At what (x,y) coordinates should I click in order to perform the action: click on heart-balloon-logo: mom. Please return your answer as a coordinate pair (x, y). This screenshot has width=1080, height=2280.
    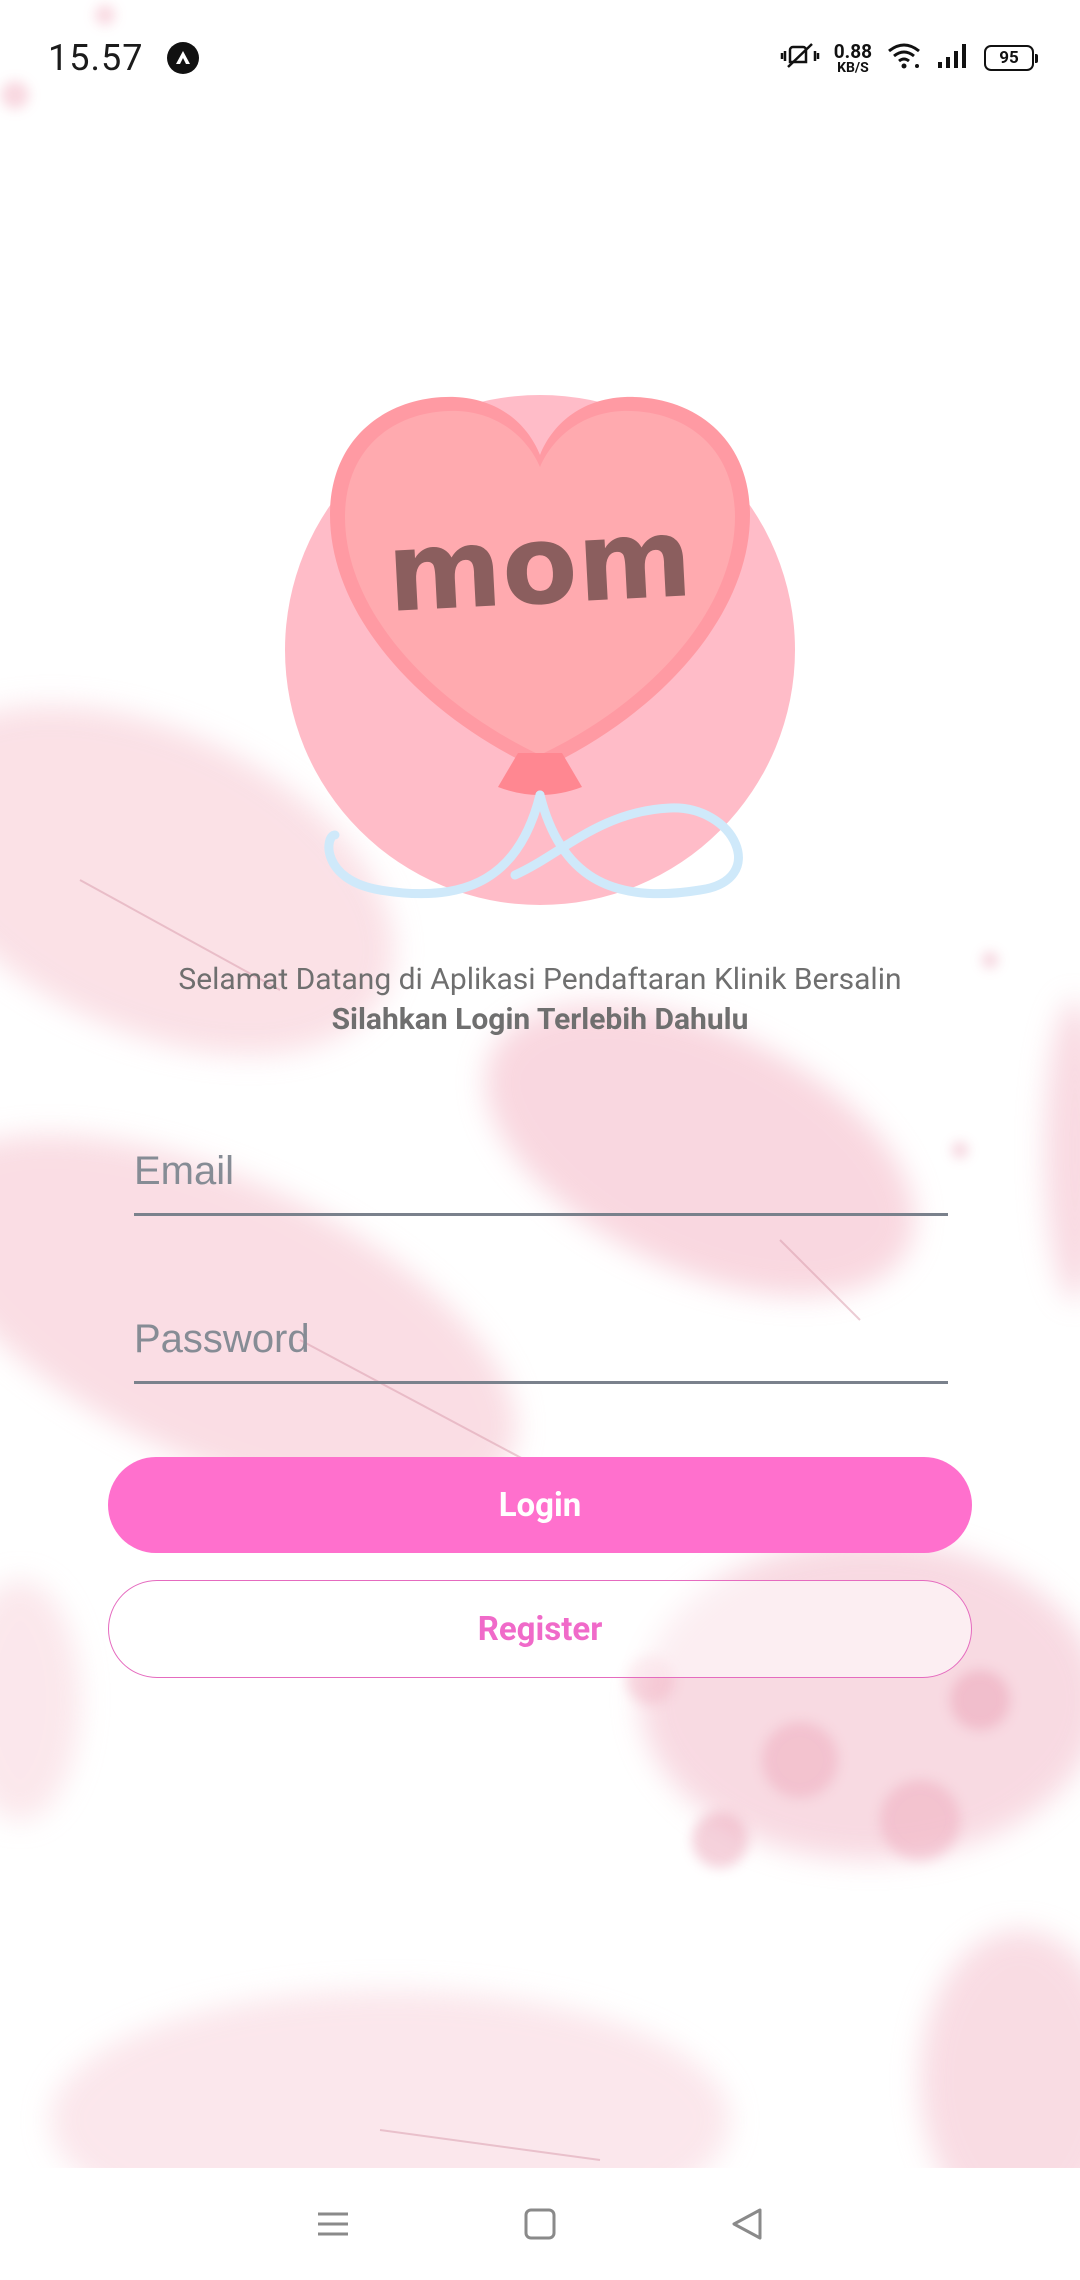
    Looking at the image, I should click on (540, 650).